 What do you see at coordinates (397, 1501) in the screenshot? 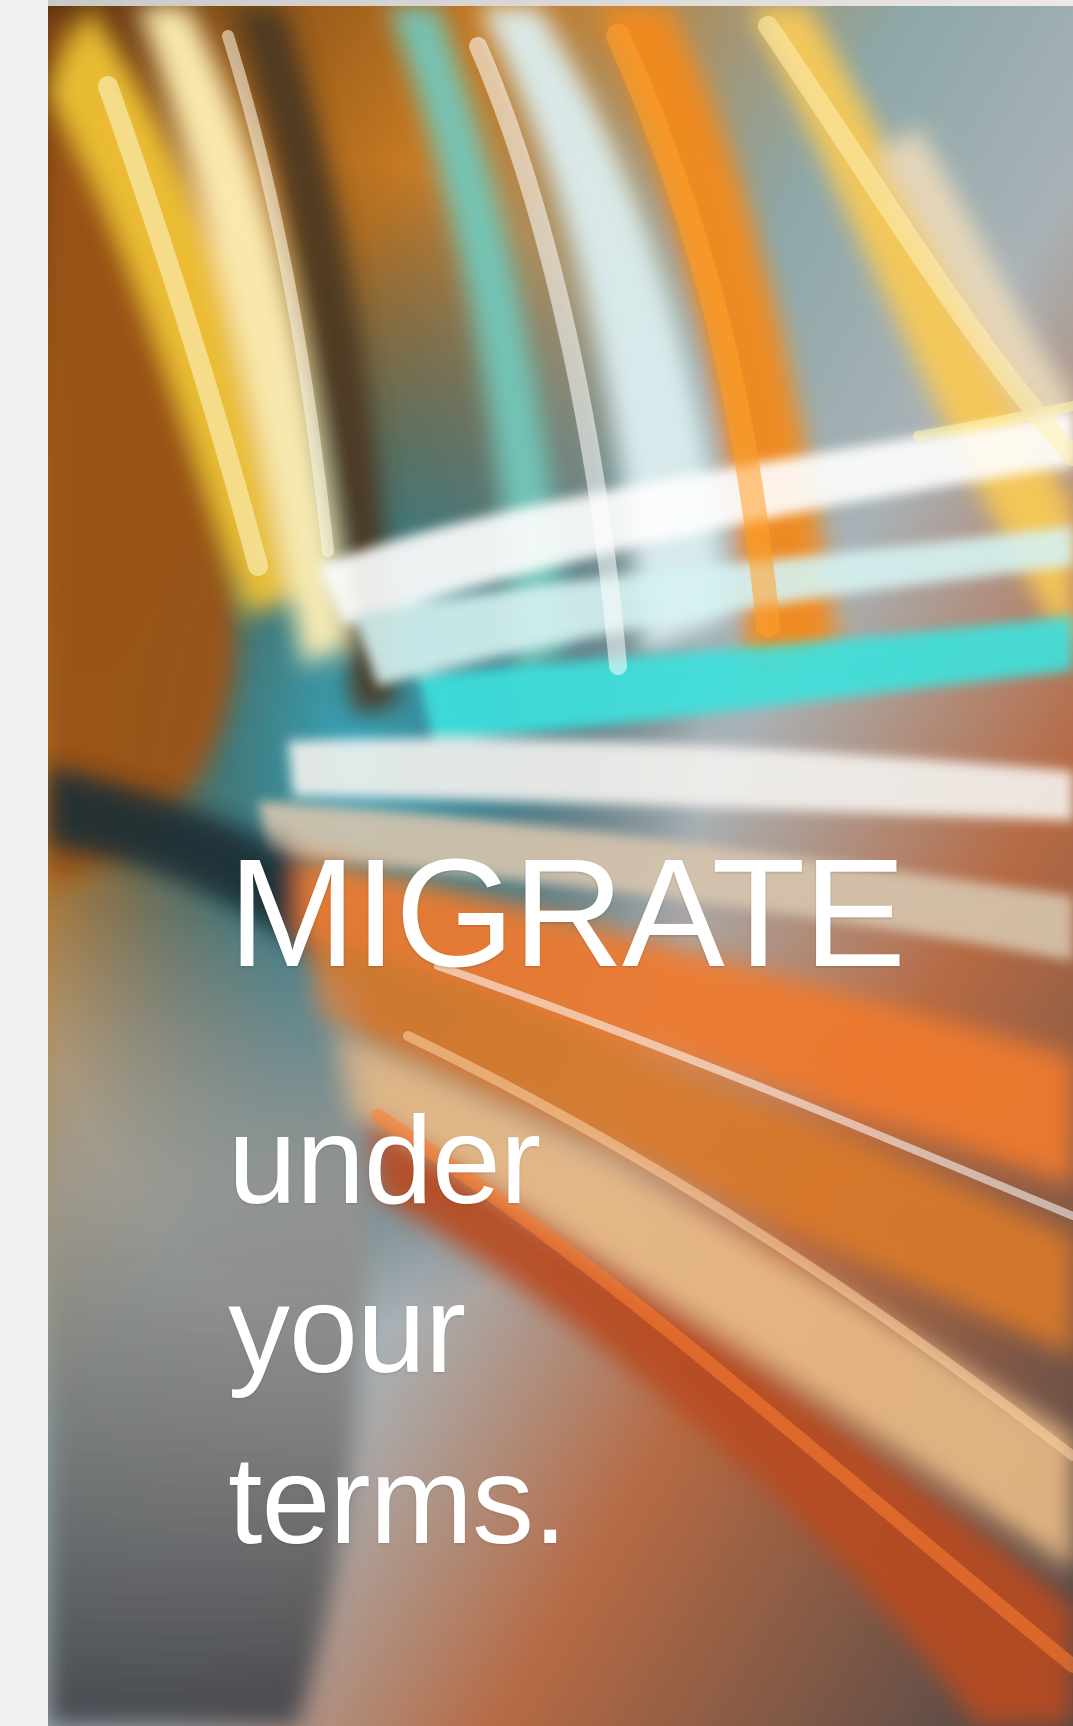
I see `hero-subline-line-3: terms.` at bounding box center [397, 1501].